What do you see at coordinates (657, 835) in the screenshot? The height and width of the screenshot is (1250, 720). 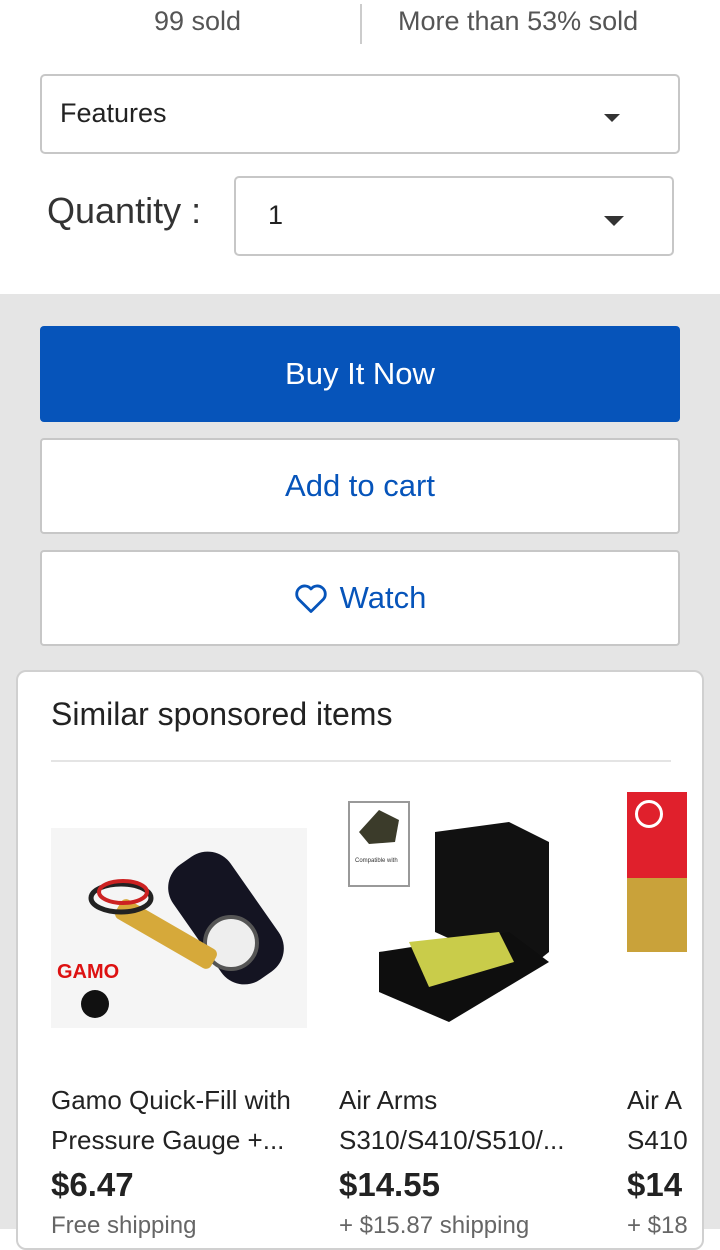 I see `deal-badge` at bounding box center [657, 835].